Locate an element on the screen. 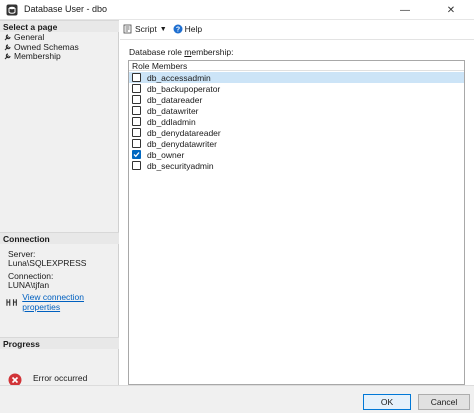 This screenshot has height=413, width=474. page-item-membership: Membership is located at coordinates (32, 56).